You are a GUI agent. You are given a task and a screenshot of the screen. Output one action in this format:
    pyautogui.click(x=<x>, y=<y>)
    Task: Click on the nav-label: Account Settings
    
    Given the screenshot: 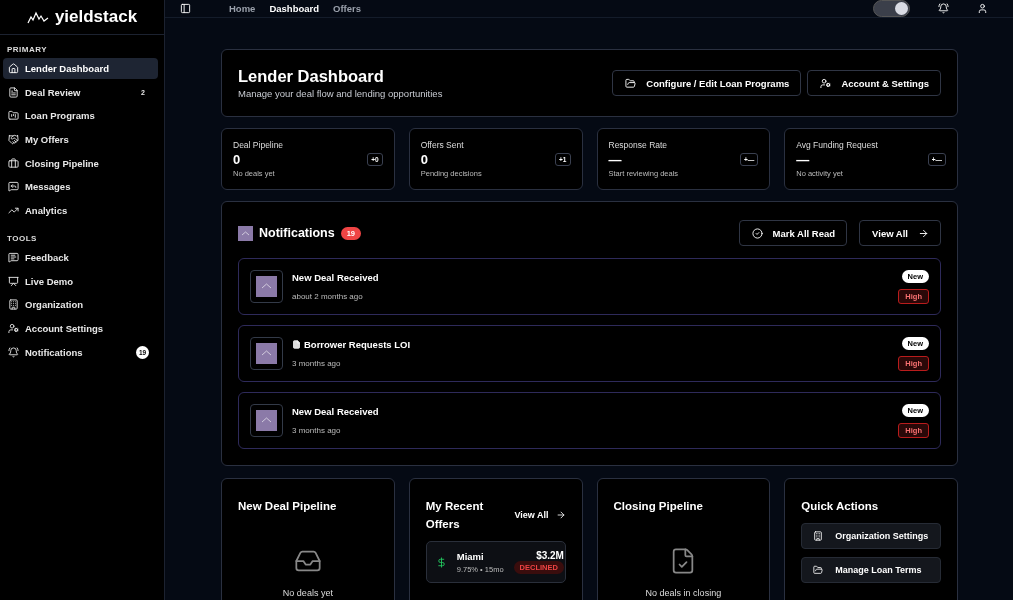 What is the action you would take?
    pyautogui.click(x=65, y=328)
    